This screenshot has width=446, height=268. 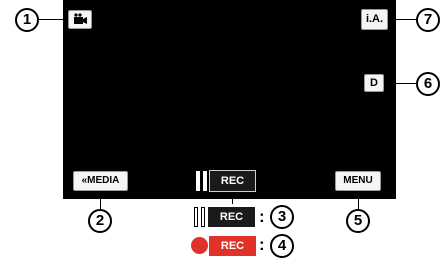 I want to click on callout-6: 6, so click(x=428, y=84).